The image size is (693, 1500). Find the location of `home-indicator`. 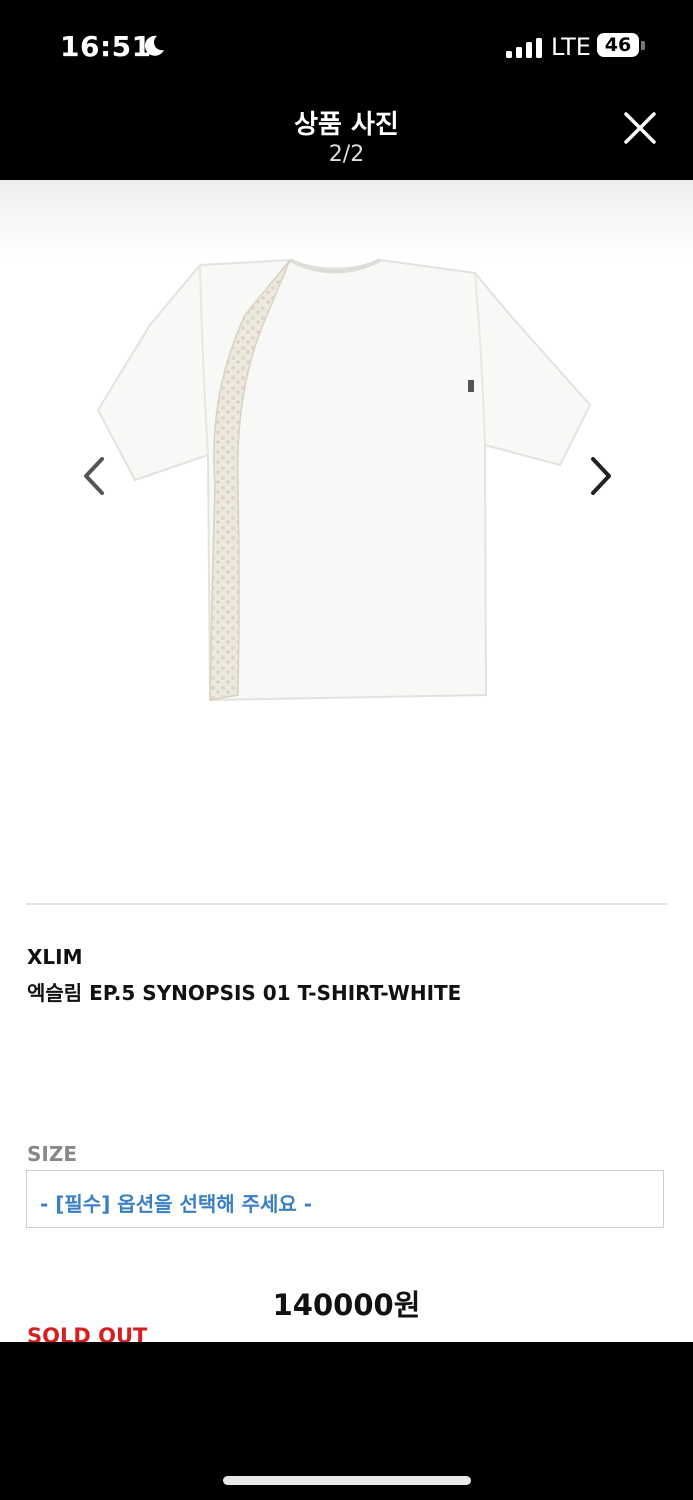

home-indicator is located at coordinates (347, 1480).